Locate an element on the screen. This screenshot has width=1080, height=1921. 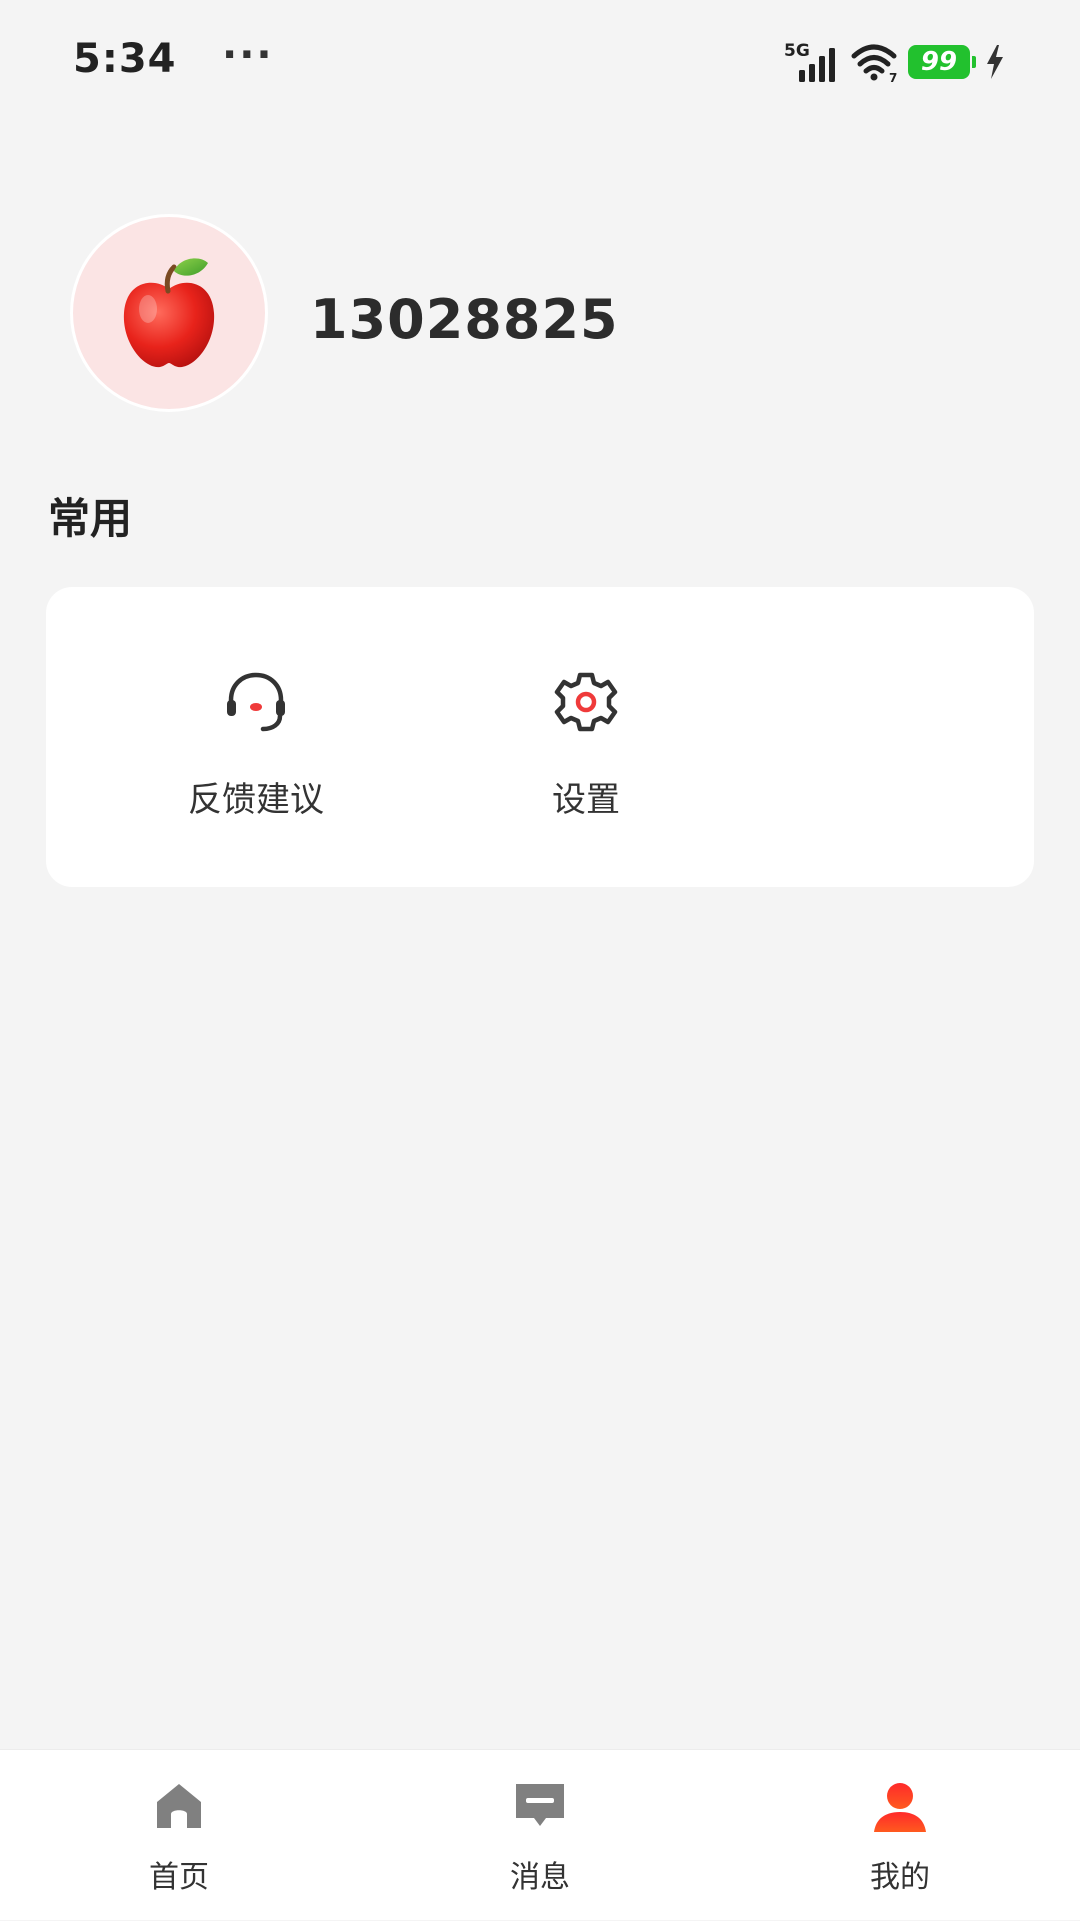
settings-button: 设置 is located at coordinates (586, 737).